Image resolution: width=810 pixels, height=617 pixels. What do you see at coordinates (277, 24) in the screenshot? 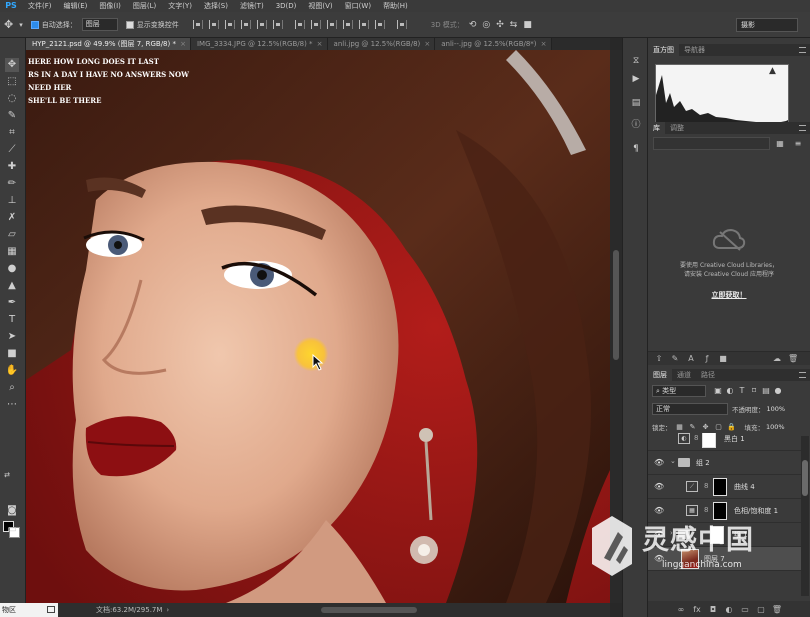
I see `align-right-icon` at bounding box center [277, 24].